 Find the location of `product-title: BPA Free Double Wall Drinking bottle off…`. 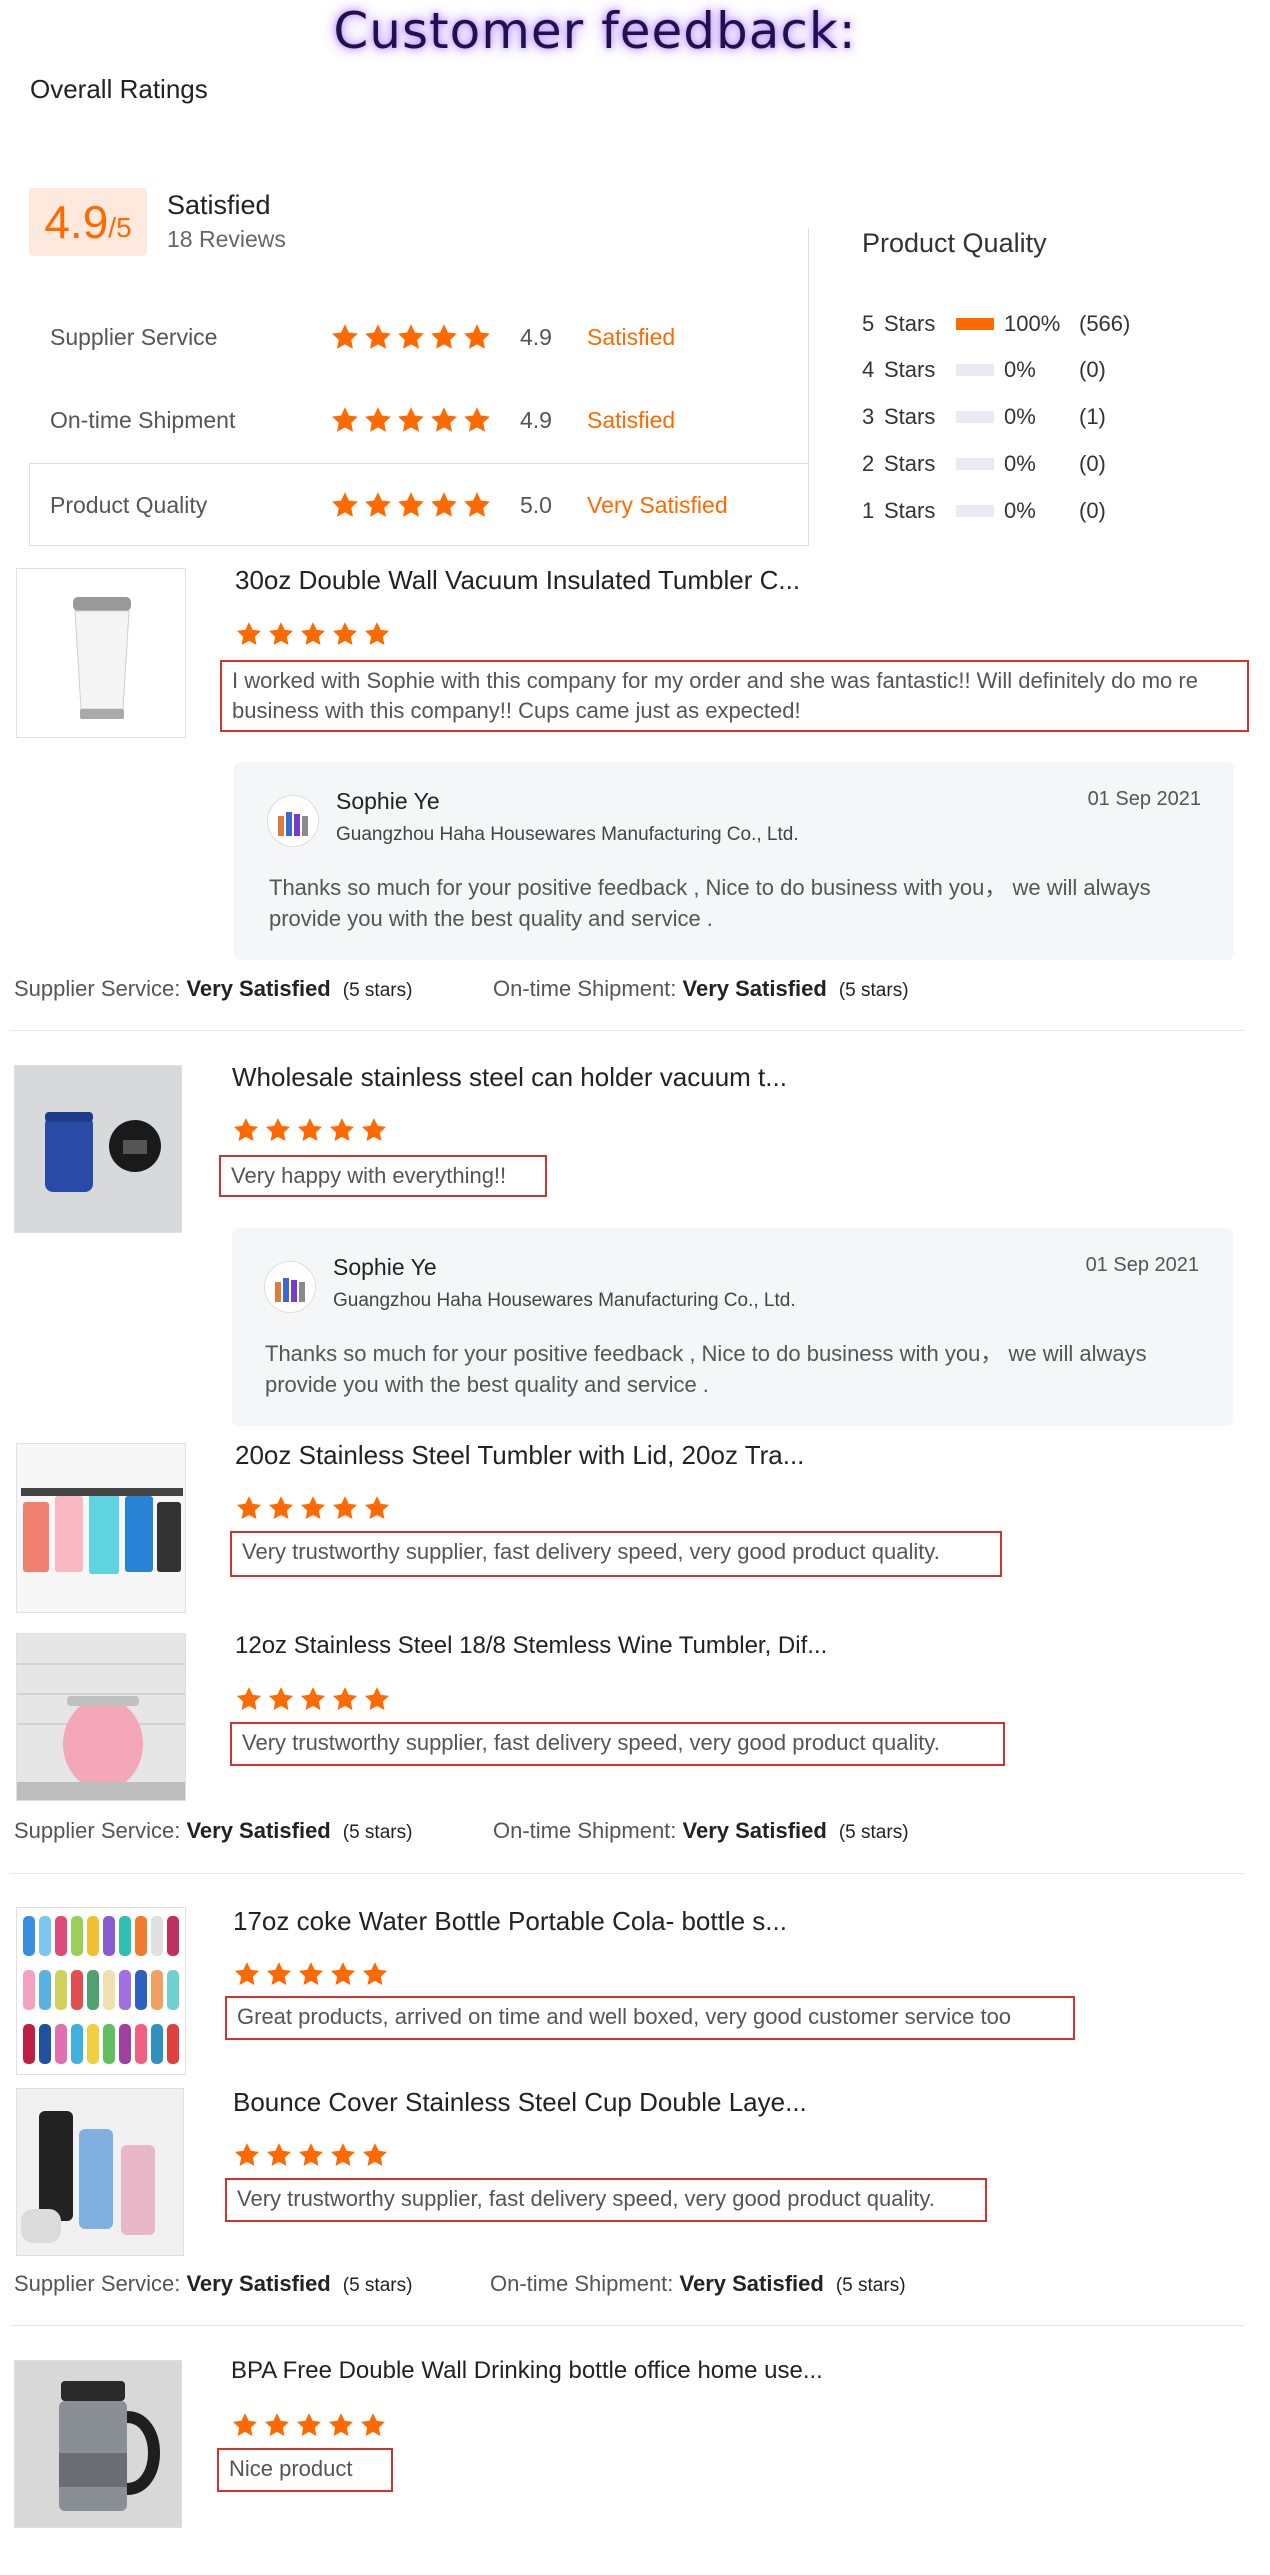

product-title: BPA Free Double Wall Drinking bottle off… is located at coordinates (527, 2371).